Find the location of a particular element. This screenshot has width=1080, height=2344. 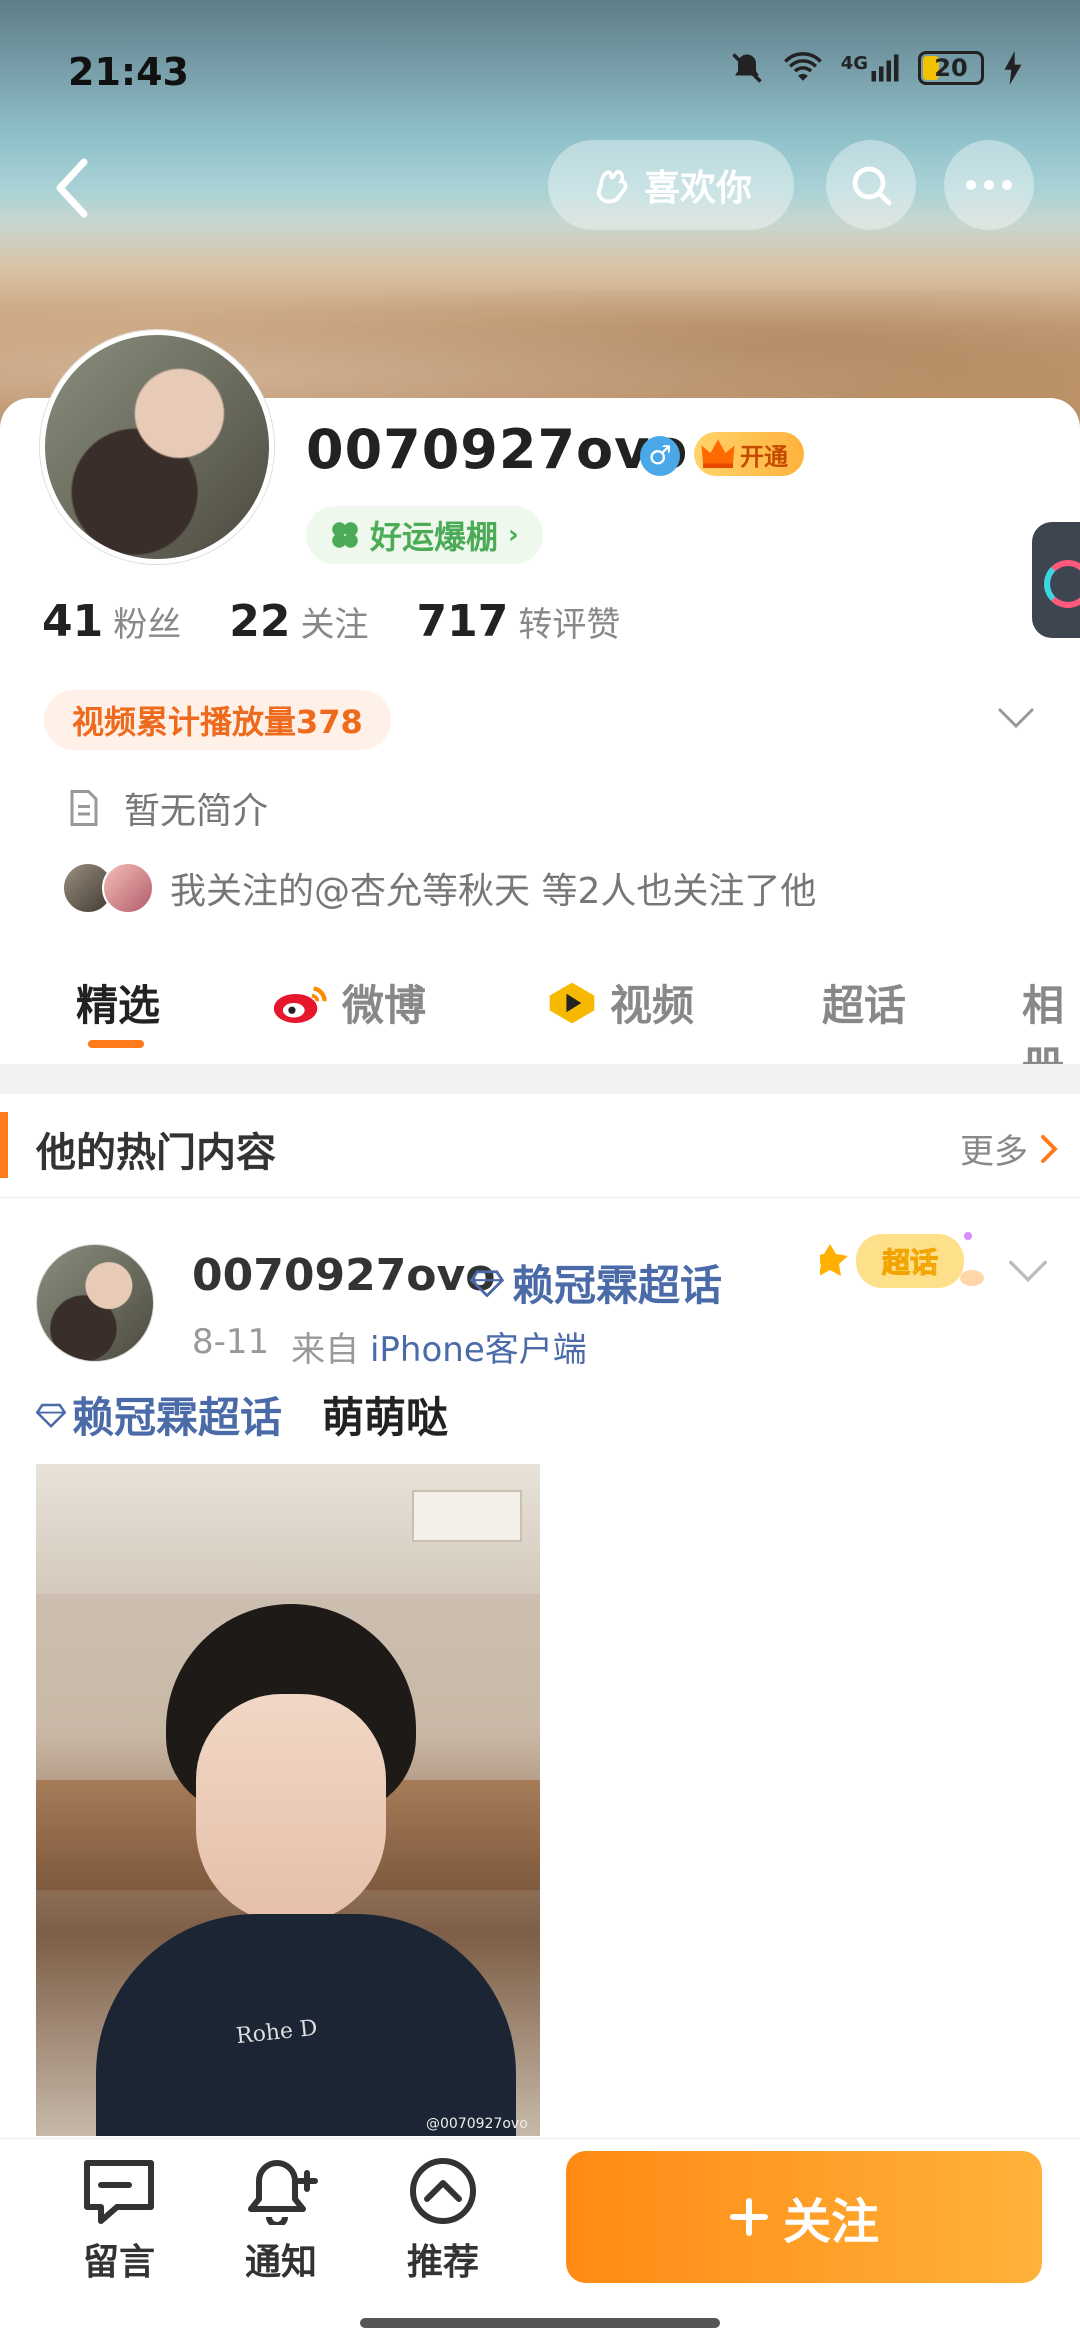

tab-featured: 精选 is located at coordinates (118, 1002).